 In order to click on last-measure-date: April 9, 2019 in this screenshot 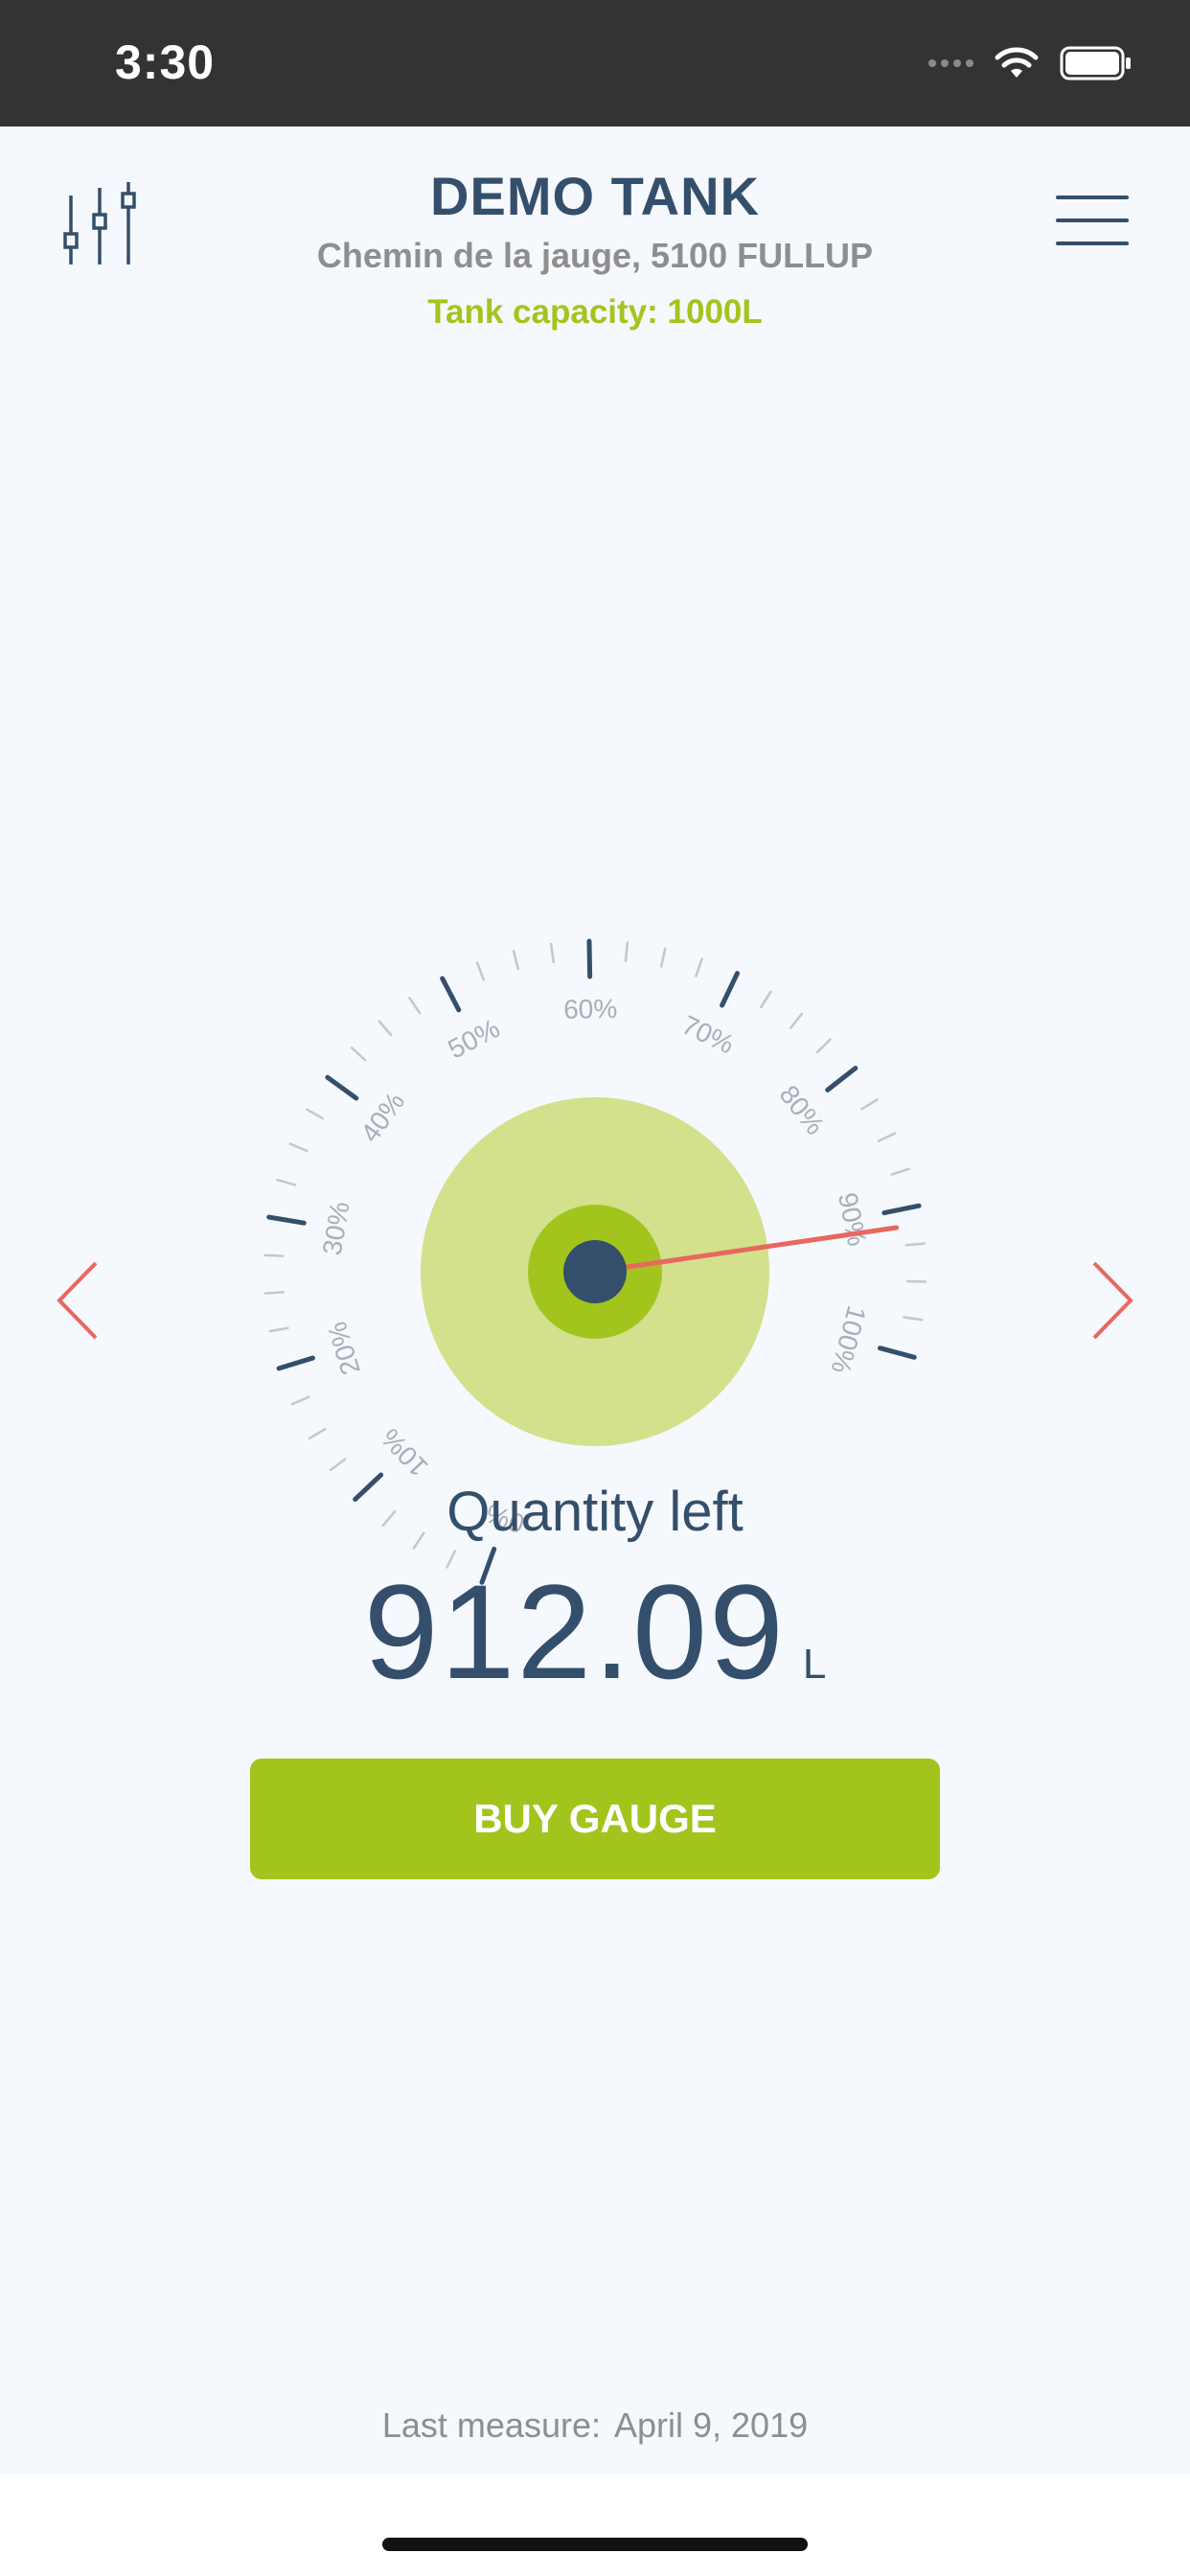, I will do `click(711, 2425)`.